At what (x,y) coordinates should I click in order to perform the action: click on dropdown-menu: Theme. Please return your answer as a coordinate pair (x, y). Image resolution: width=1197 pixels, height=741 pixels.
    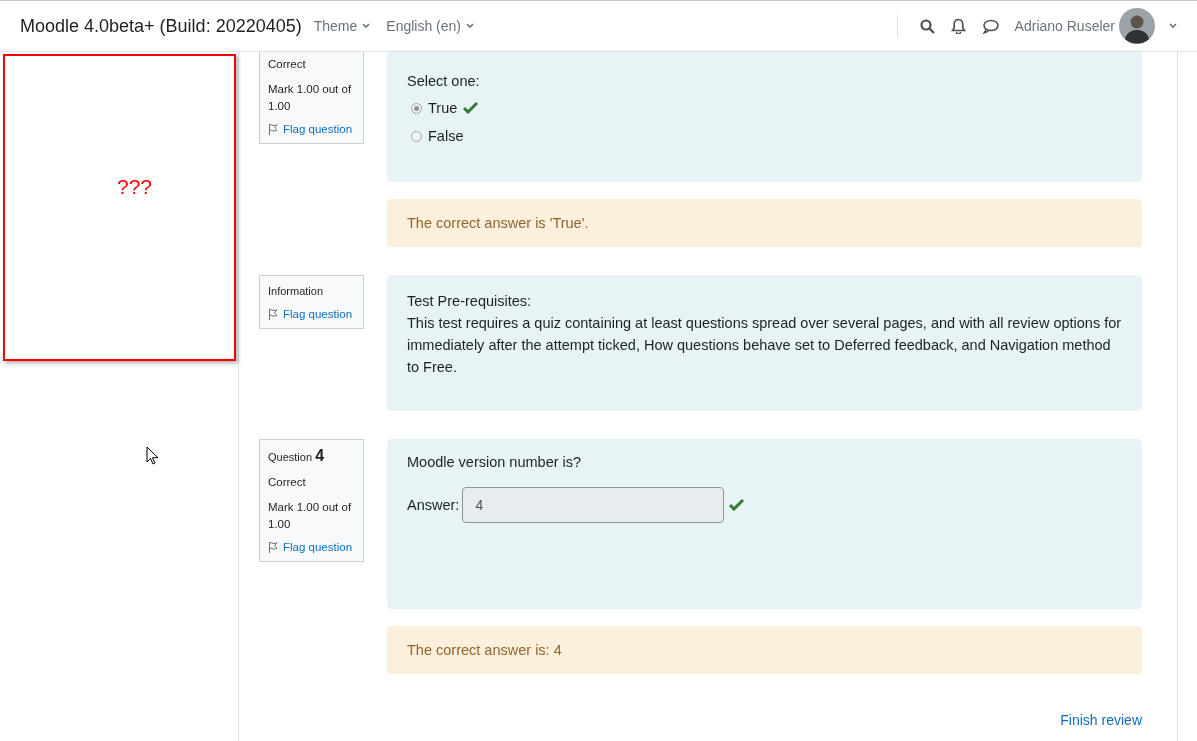
    Looking at the image, I should click on (342, 26).